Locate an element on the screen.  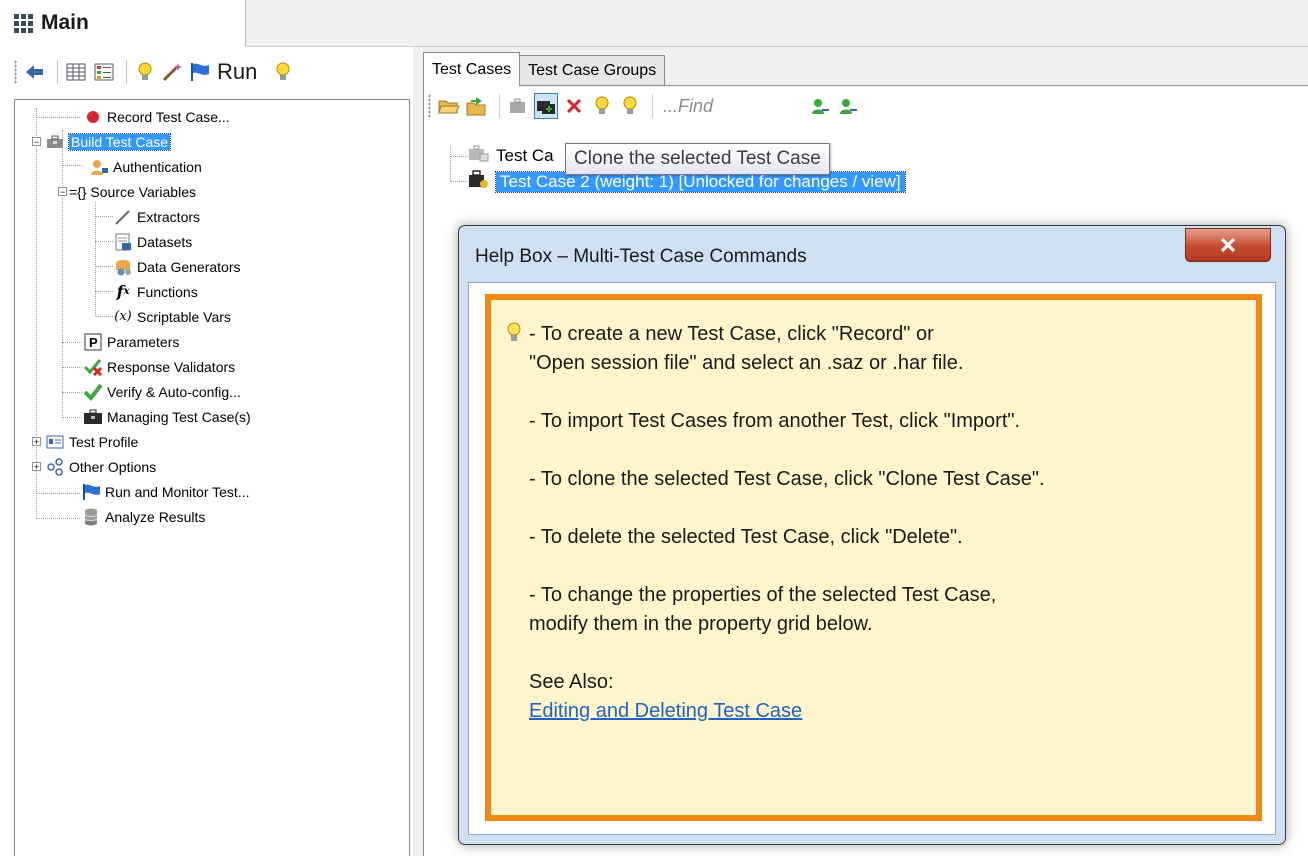
test-case-toolbar: ...Find is located at coordinates (866, 106).